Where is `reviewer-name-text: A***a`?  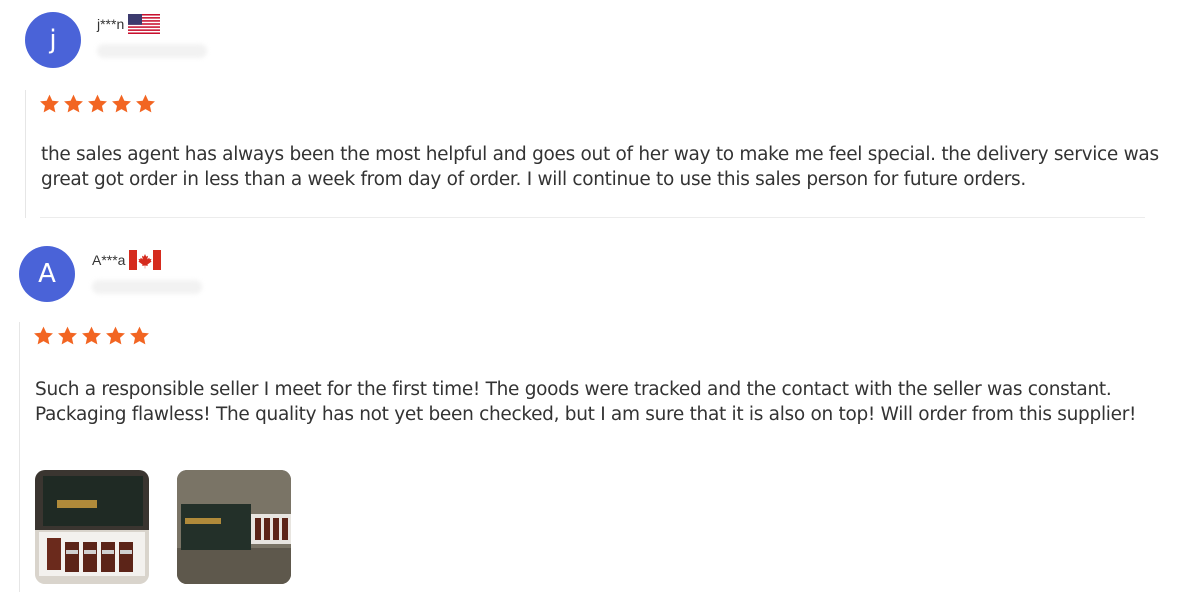 reviewer-name-text: A***a is located at coordinates (109, 260).